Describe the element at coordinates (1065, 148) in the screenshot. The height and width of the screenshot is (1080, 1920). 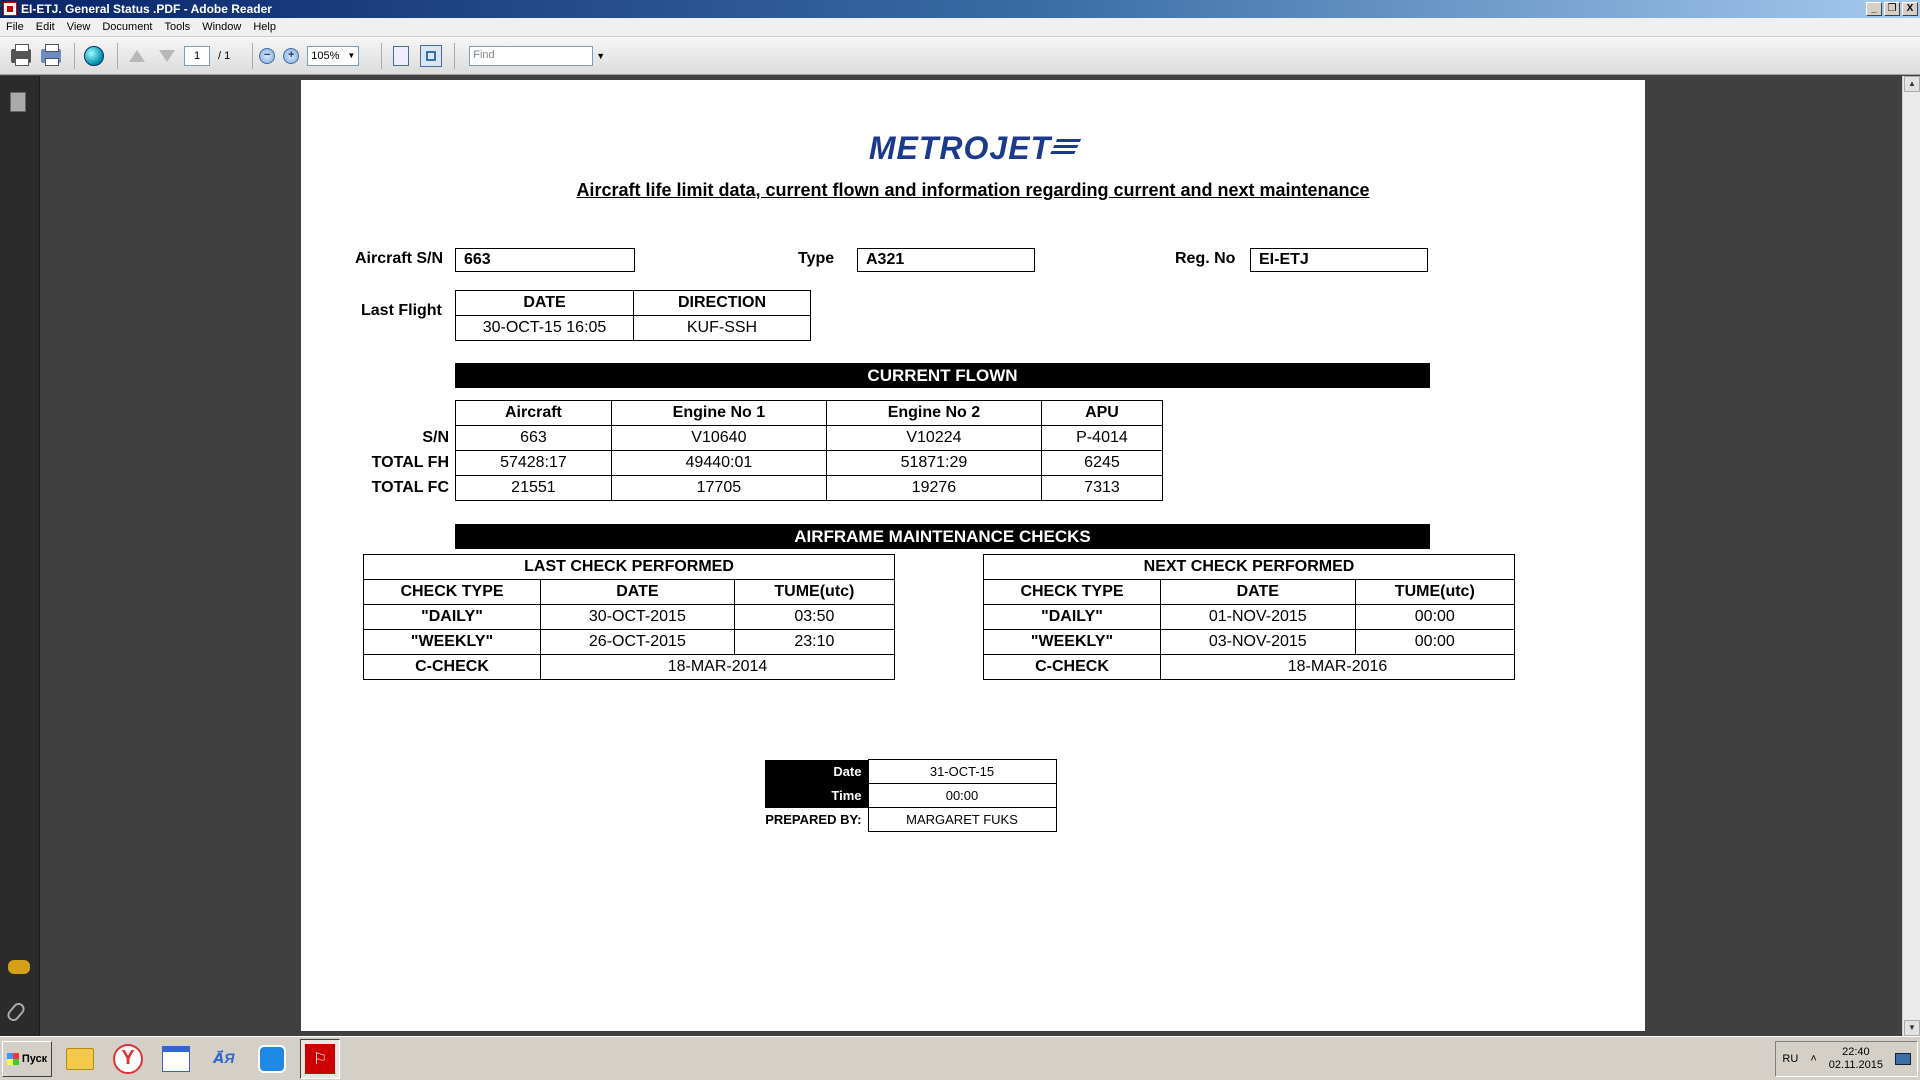
I see `logo-stripes-icon` at that location.